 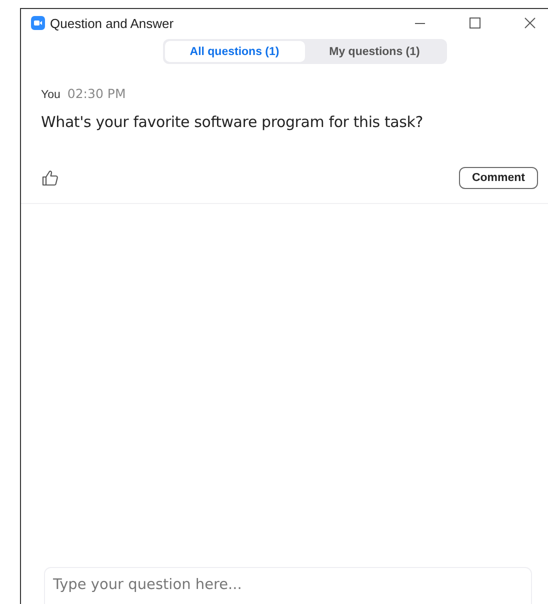 What do you see at coordinates (234, 51) in the screenshot?
I see `tab: All questions (1)` at bounding box center [234, 51].